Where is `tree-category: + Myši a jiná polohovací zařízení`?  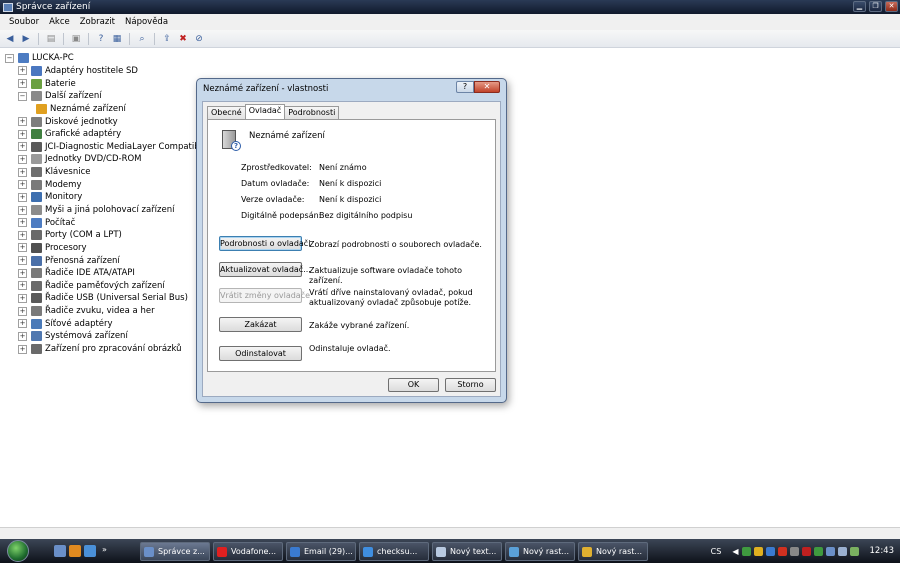 tree-category: + Myši a jiná polohovací zařízení is located at coordinates (100, 210).